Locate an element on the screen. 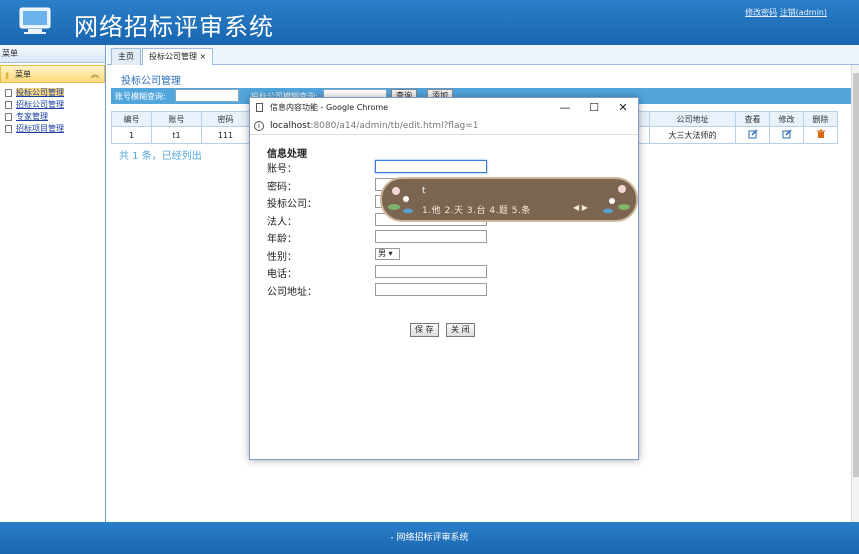 This screenshot has width=859, height=554. sidebar-panel-header: ⚷ 菜单 ︽ is located at coordinates (52, 74).